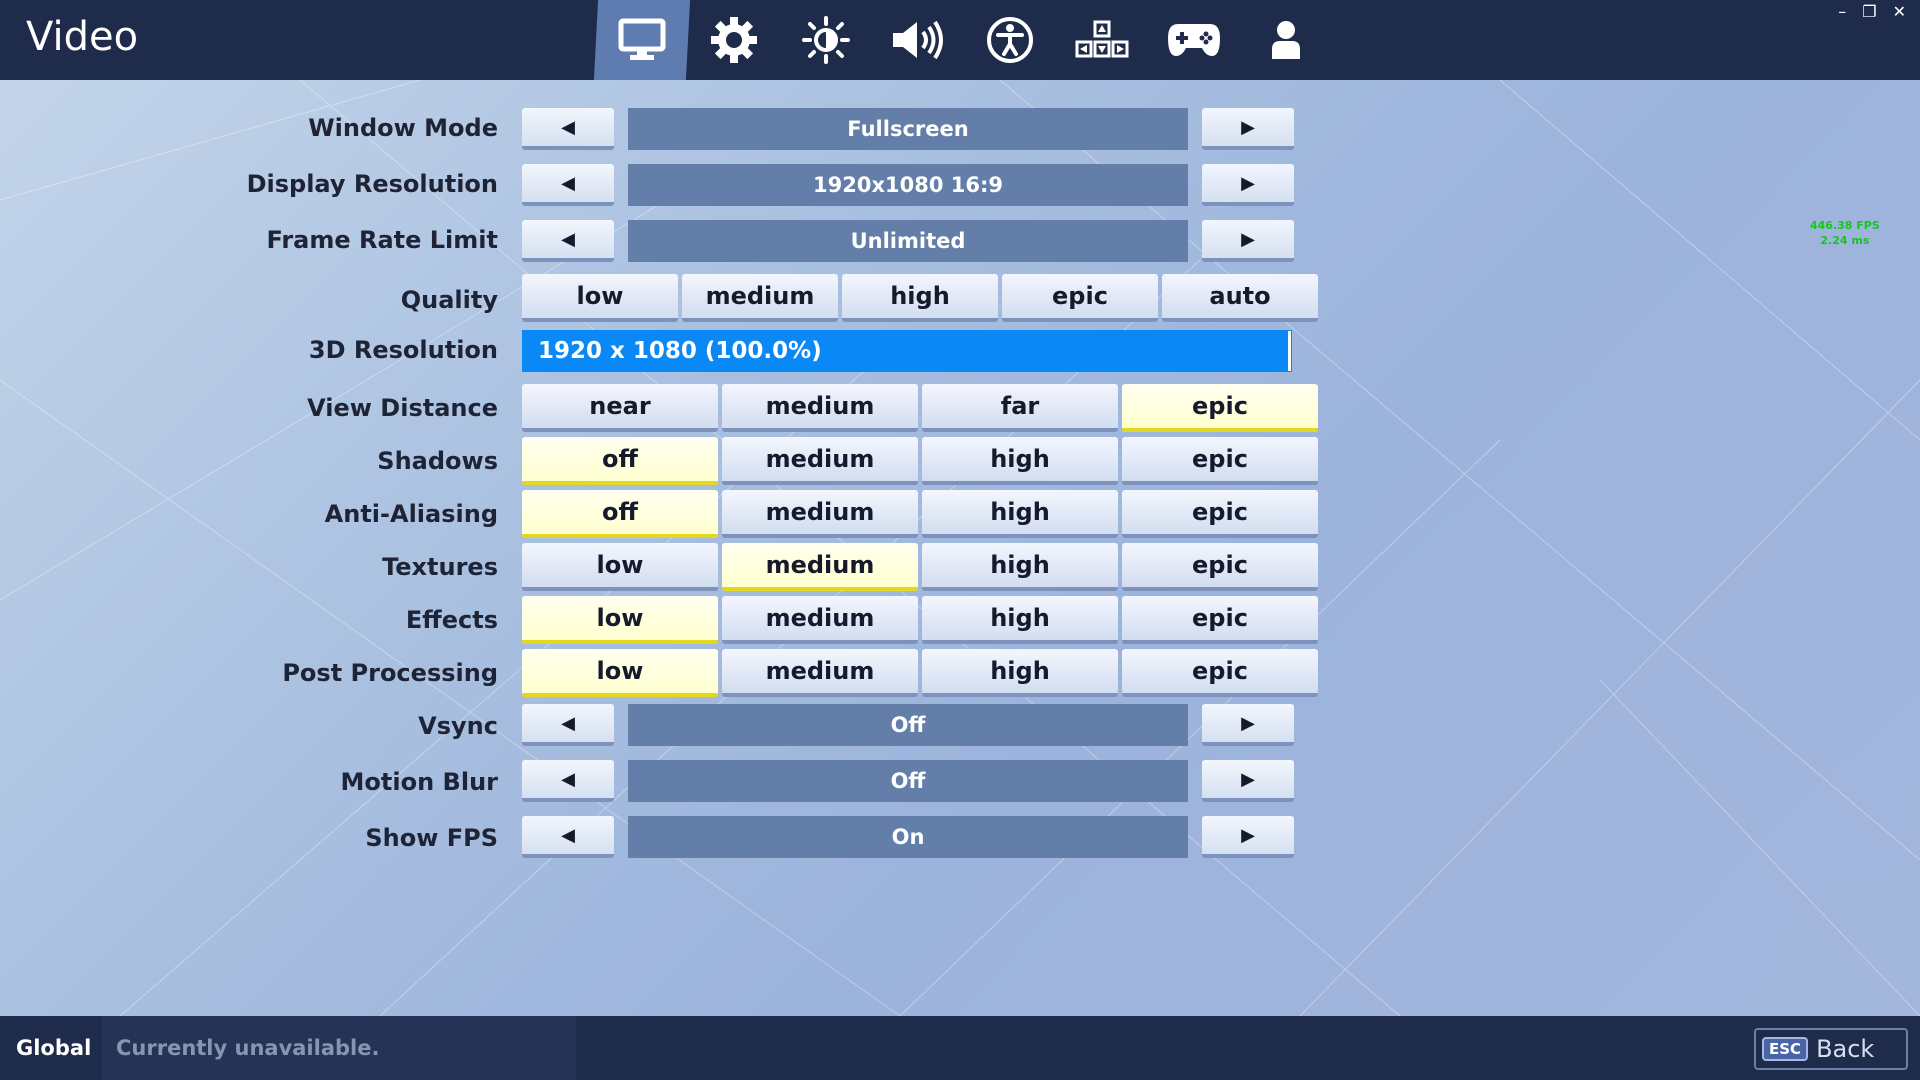 The image size is (1920, 1080). I want to click on effects-option-high: high, so click(1020, 620).